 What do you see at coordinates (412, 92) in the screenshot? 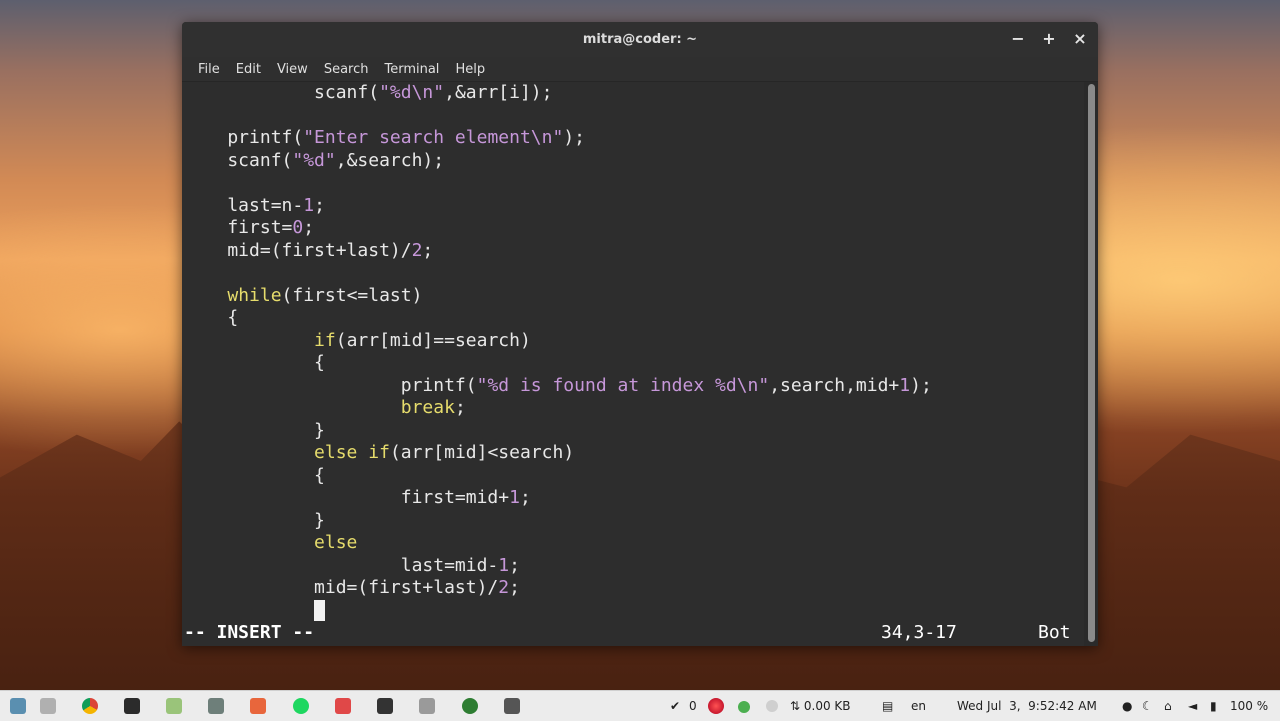
I see `code-str: "%d\n"` at bounding box center [412, 92].